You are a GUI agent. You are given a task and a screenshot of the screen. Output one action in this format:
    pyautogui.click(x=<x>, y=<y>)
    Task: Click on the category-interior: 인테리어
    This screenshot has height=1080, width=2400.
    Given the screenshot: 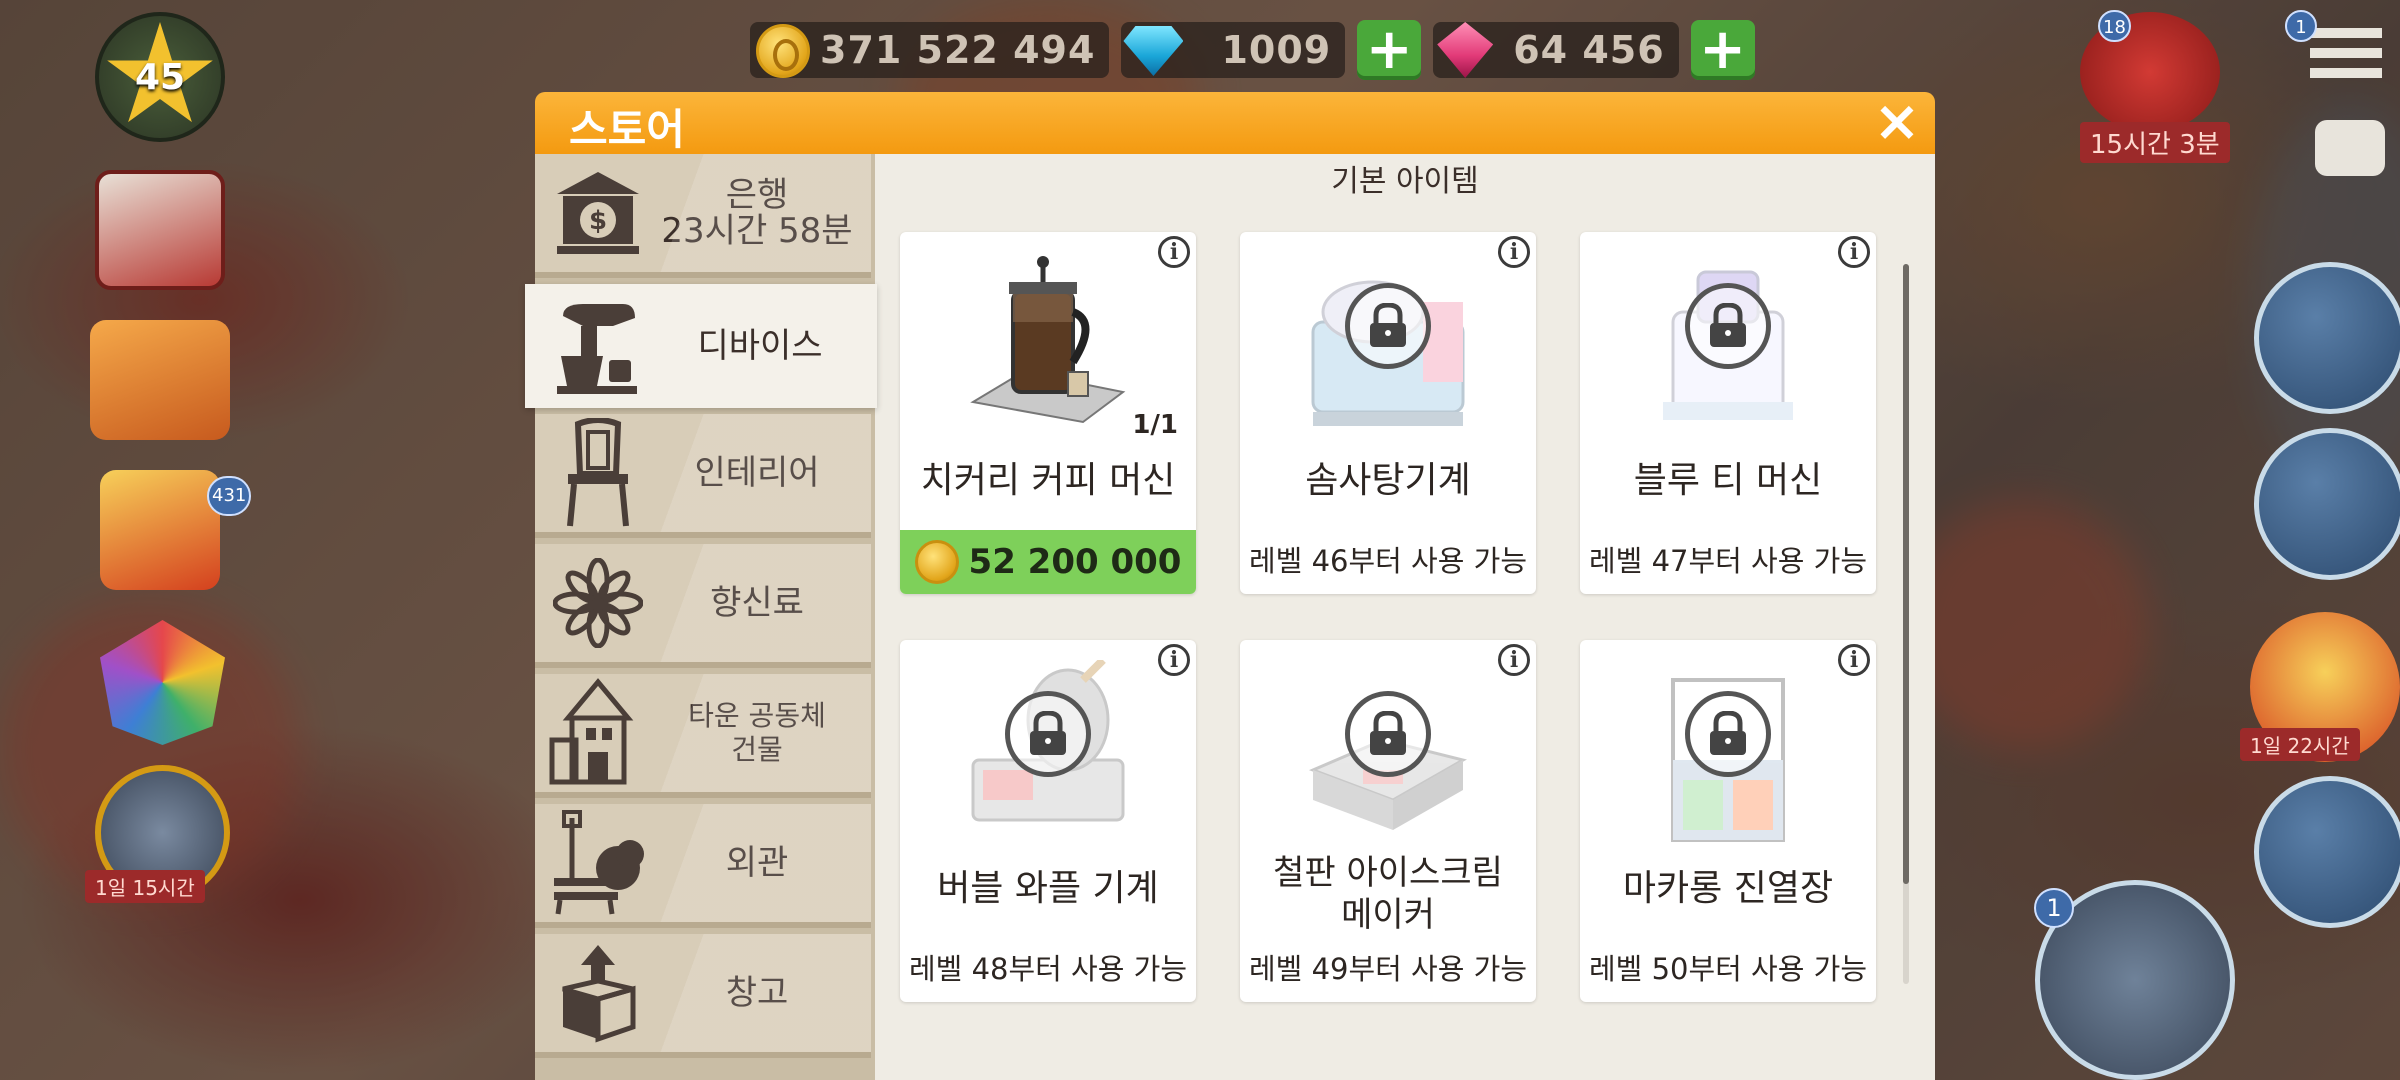 What is the action you would take?
    pyautogui.click(x=703, y=476)
    